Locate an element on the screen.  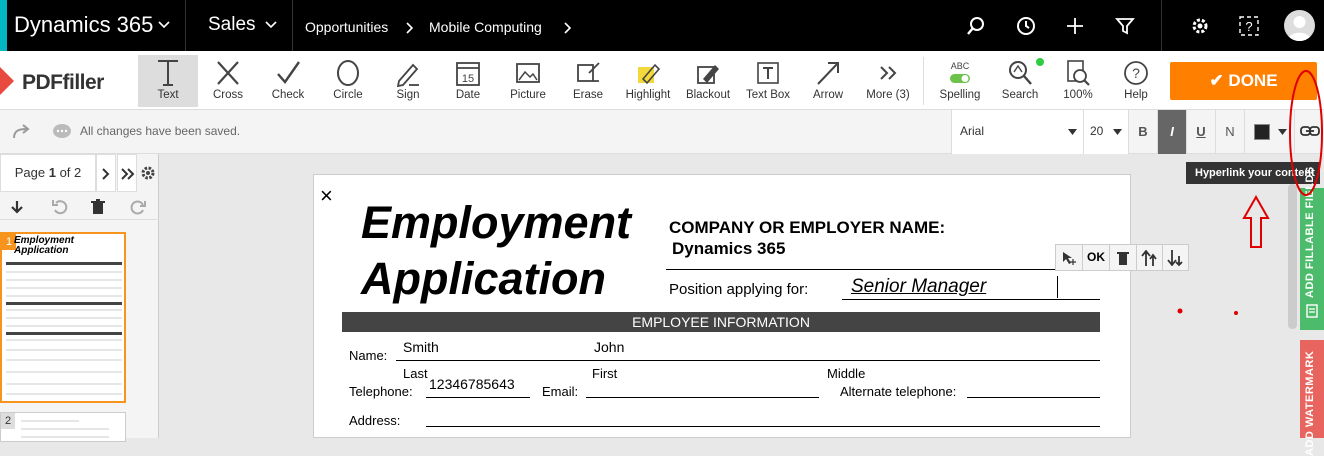
annotation-arrow-icon is located at coordinates (1256, 221).